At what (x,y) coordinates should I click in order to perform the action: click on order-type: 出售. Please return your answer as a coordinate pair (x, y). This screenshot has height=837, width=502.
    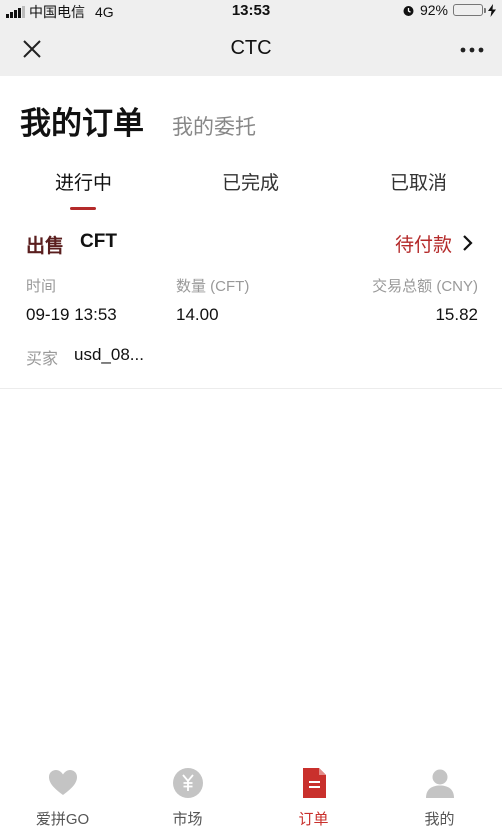
    Looking at the image, I should click on (45, 246).